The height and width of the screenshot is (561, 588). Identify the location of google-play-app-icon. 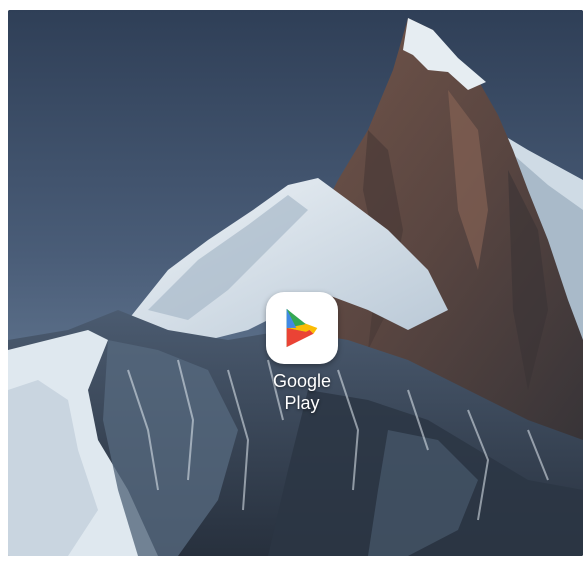
(302, 328).